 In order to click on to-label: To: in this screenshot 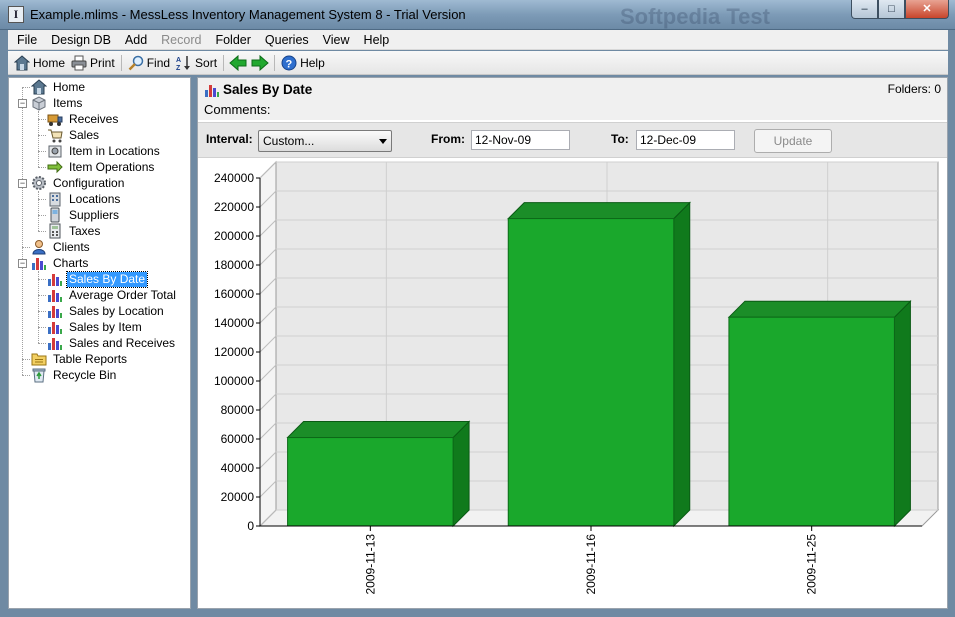, I will do `click(620, 139)`.